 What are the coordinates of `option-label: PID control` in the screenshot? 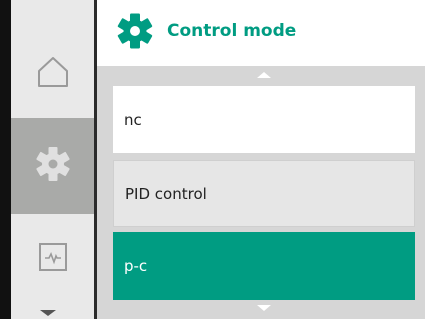 It's located at (166, 193).